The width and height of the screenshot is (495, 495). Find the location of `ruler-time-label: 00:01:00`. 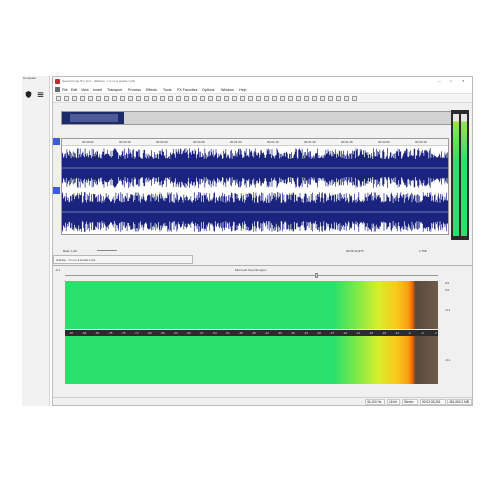

ruler-time-label: 00:01:00 is located at coordinates (236, 142).